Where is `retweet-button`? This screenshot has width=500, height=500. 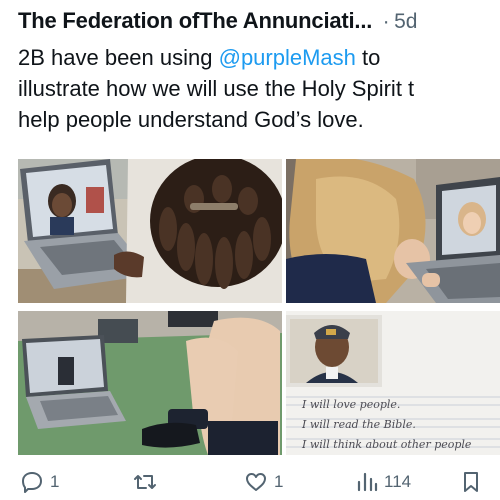
retweet-button is located at coordinates (148, 482).